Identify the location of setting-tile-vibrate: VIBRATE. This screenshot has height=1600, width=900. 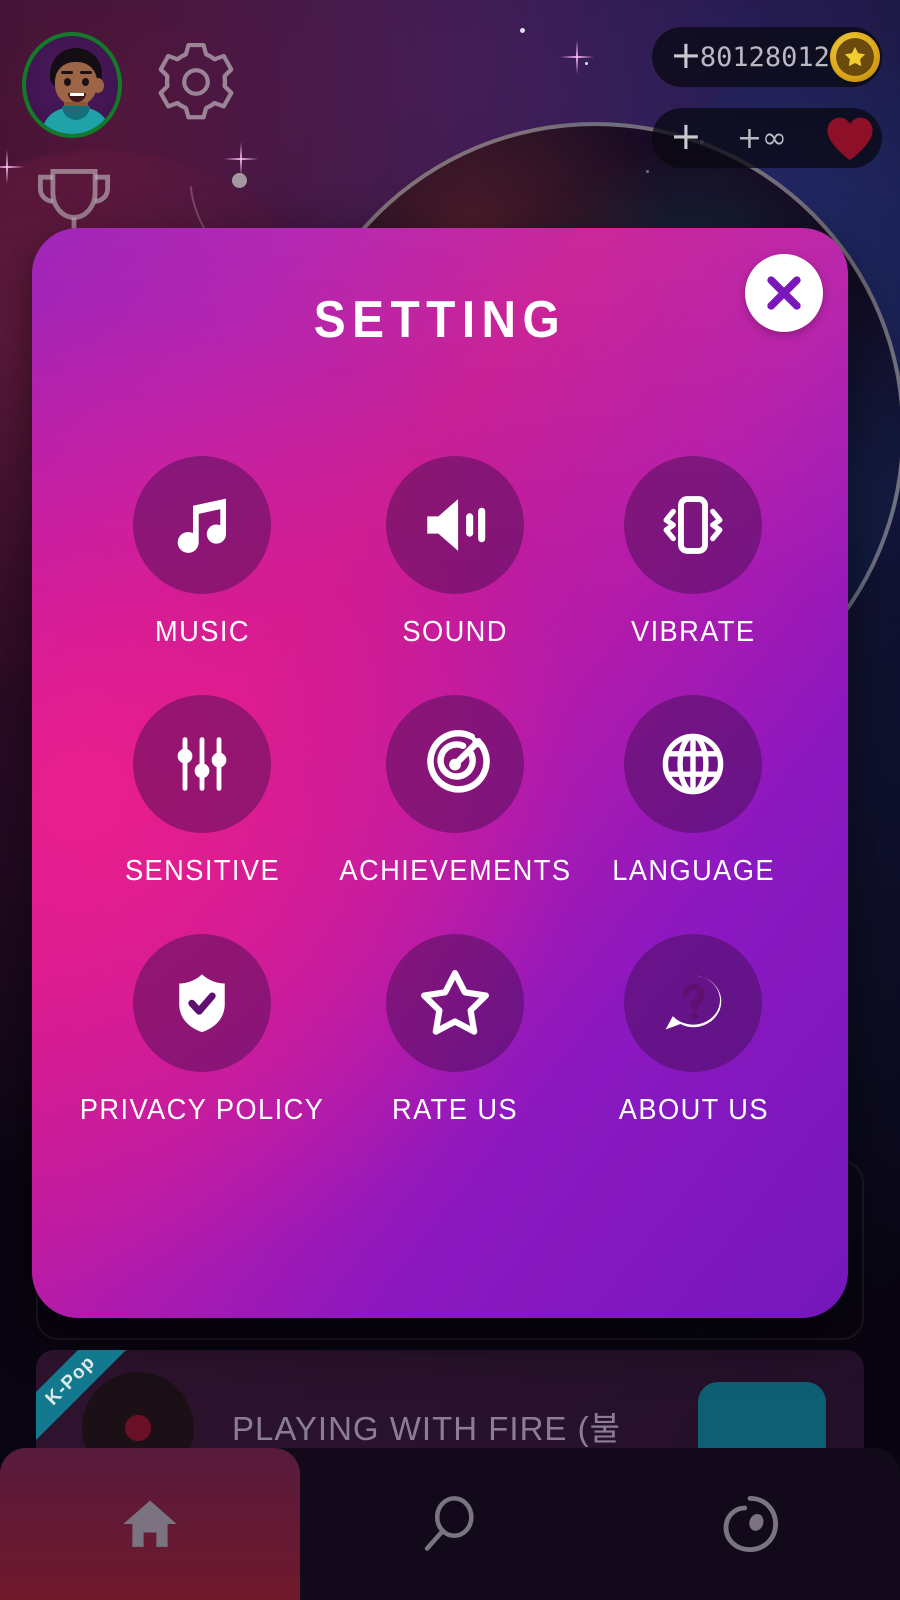
(693, 552).